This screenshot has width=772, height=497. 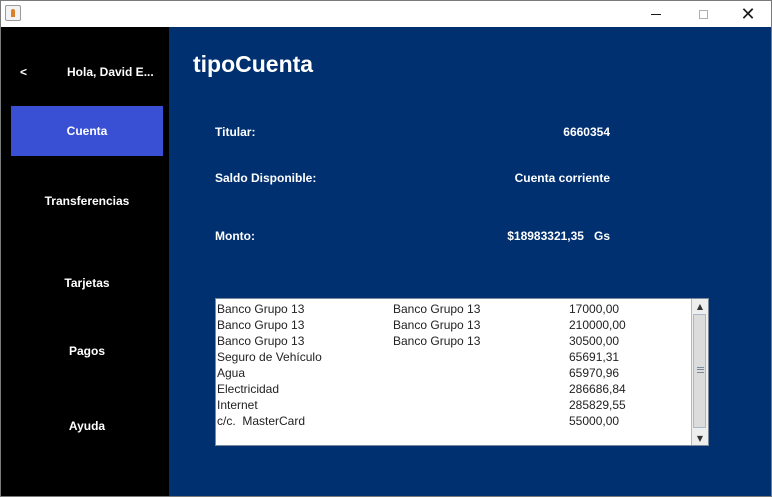 I want to click on transaction-description: Agua, so click(x=231, y=373).